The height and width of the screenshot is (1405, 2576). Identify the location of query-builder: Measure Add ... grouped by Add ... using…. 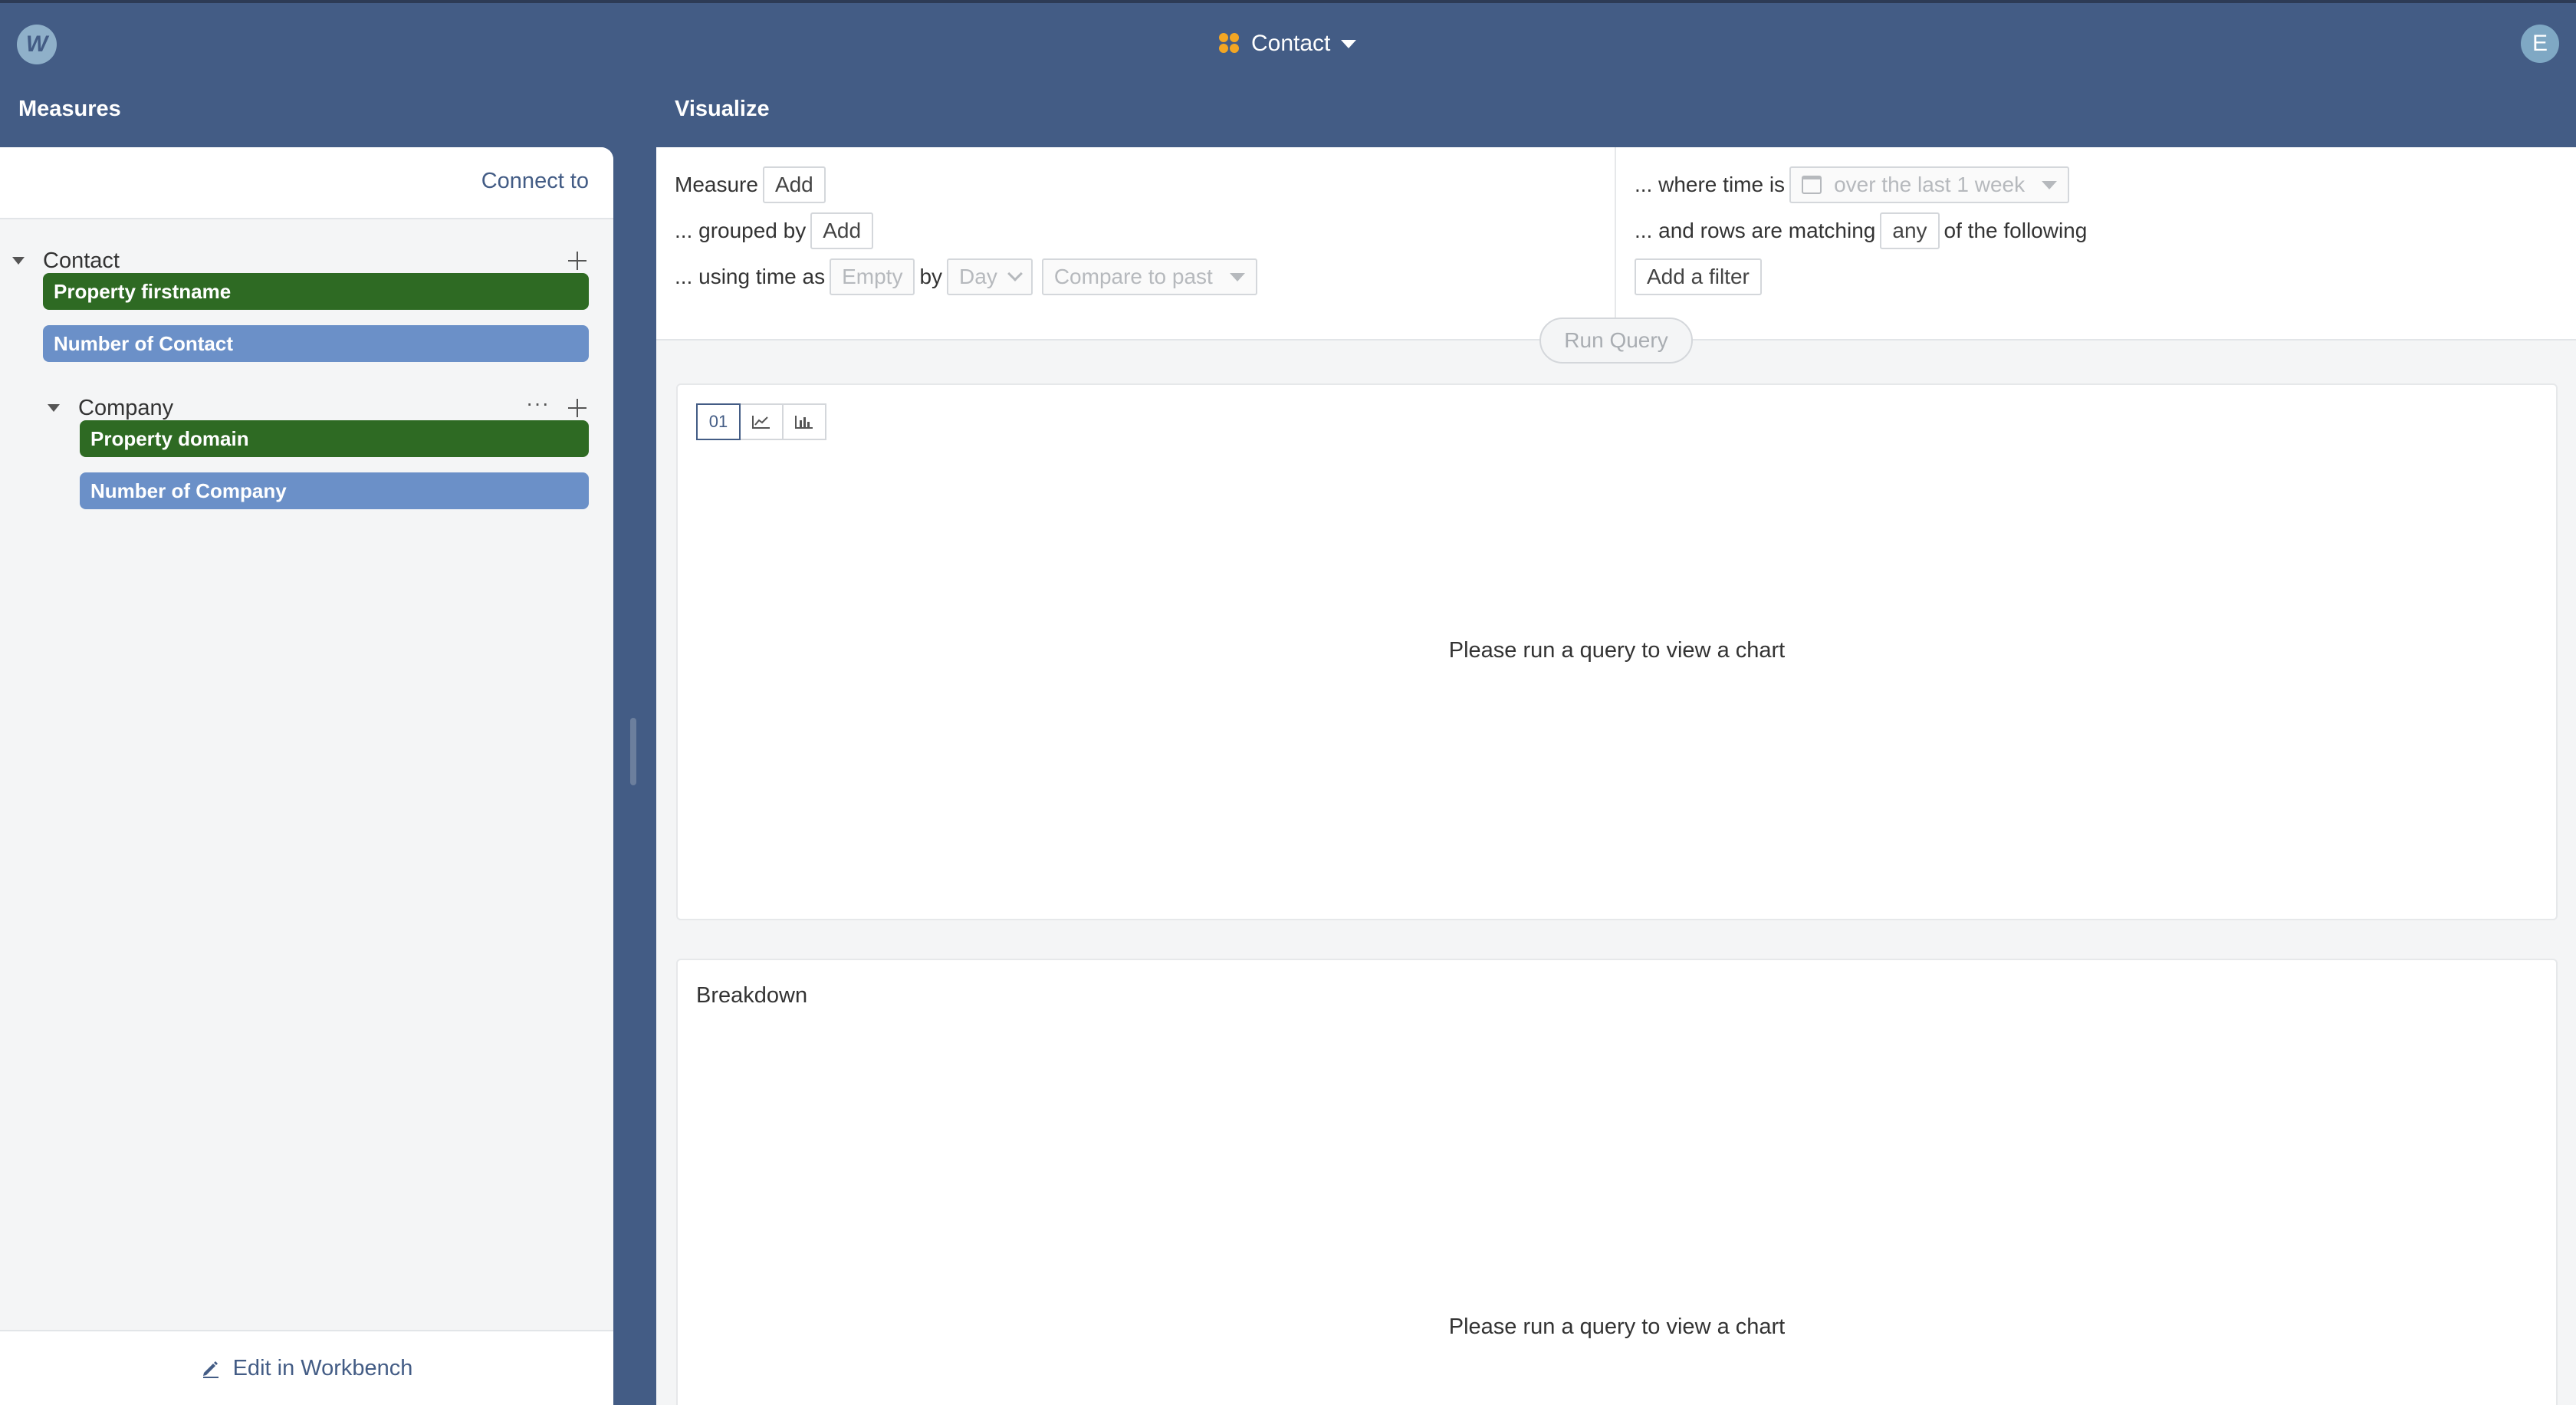
(1616, 244).